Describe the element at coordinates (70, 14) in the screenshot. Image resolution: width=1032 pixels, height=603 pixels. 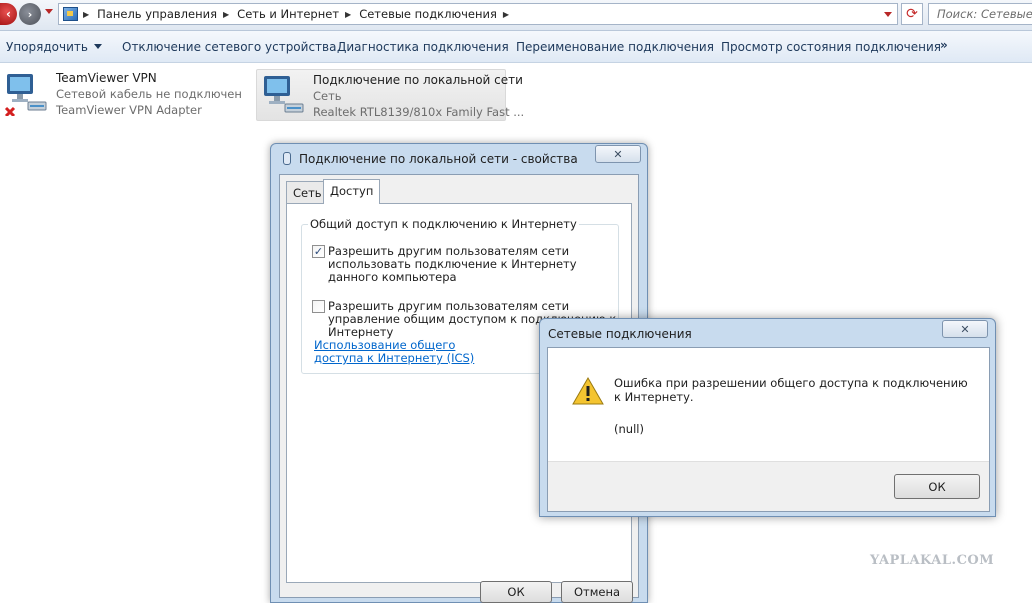
I see `control-panel-icon` at that location.